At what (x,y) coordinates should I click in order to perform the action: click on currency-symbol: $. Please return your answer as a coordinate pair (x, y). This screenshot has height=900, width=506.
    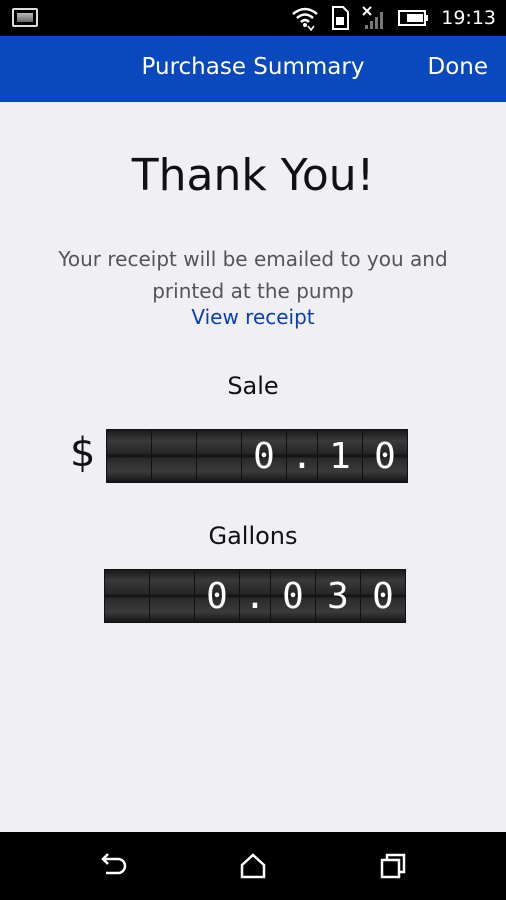
    Looking at the image, I should click on (83, 453).